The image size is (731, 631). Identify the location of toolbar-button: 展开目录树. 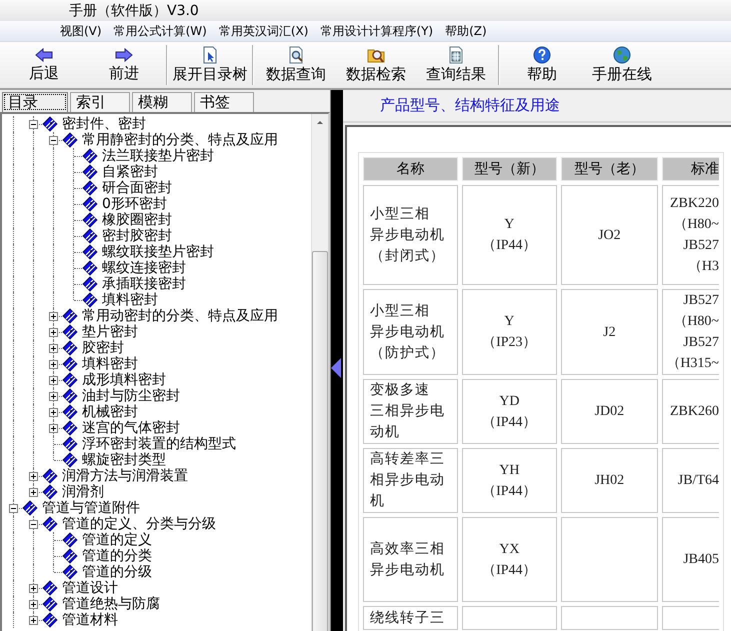
(210, 65).